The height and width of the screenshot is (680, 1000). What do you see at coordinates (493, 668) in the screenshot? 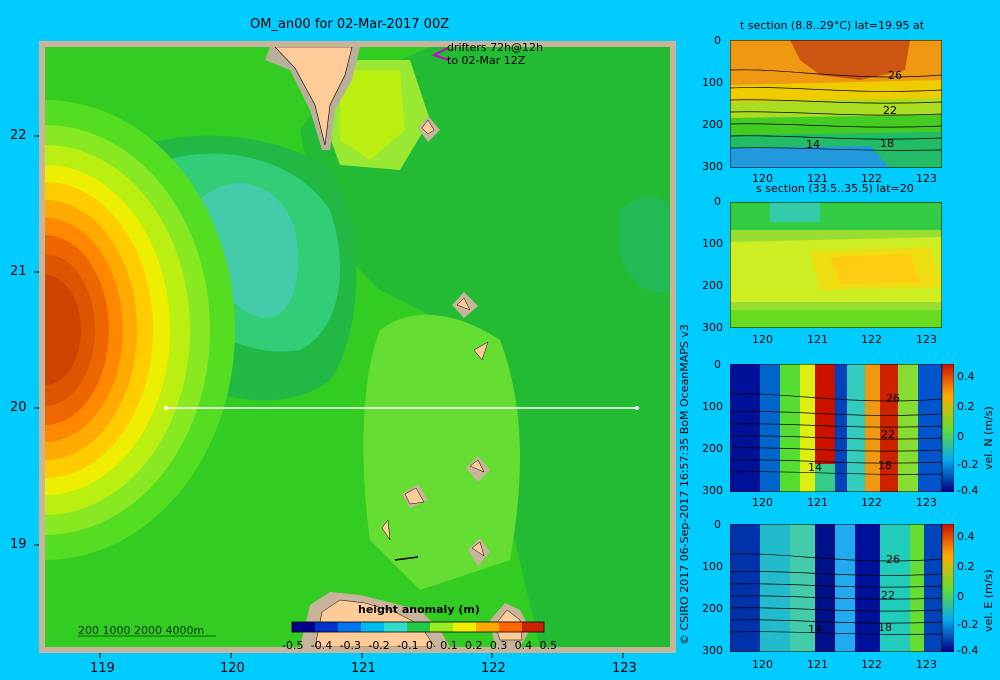
I see `map-x-tick: 122` at bounding box center [493, 668].